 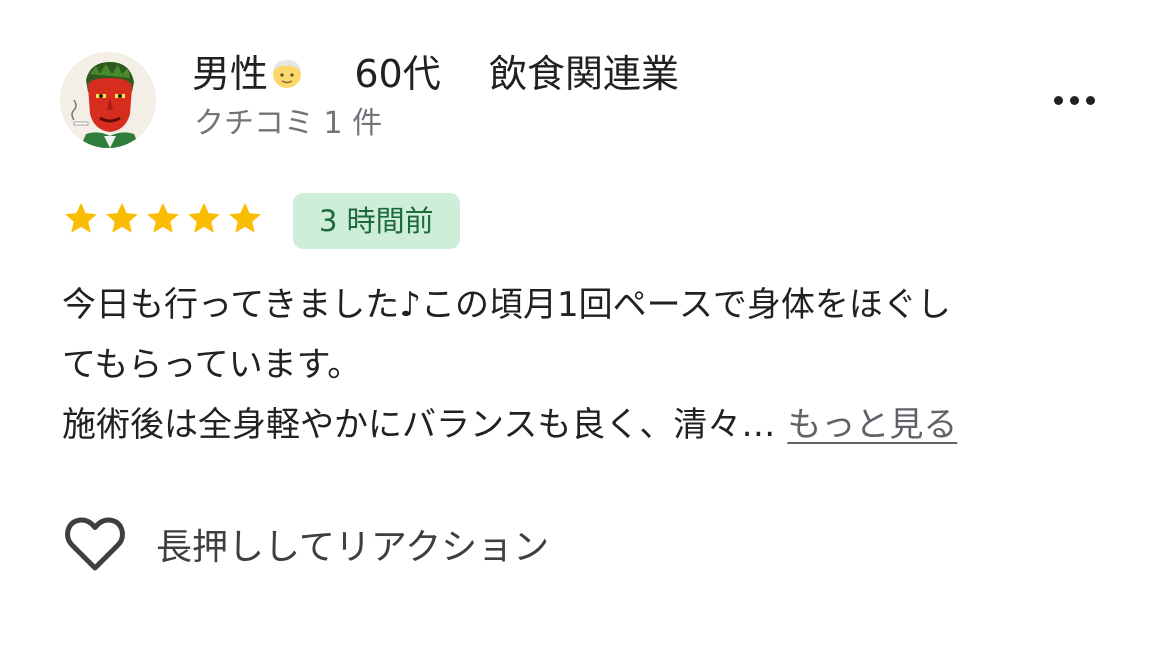 I want to click on star-rating, so click(x=163, y=219).